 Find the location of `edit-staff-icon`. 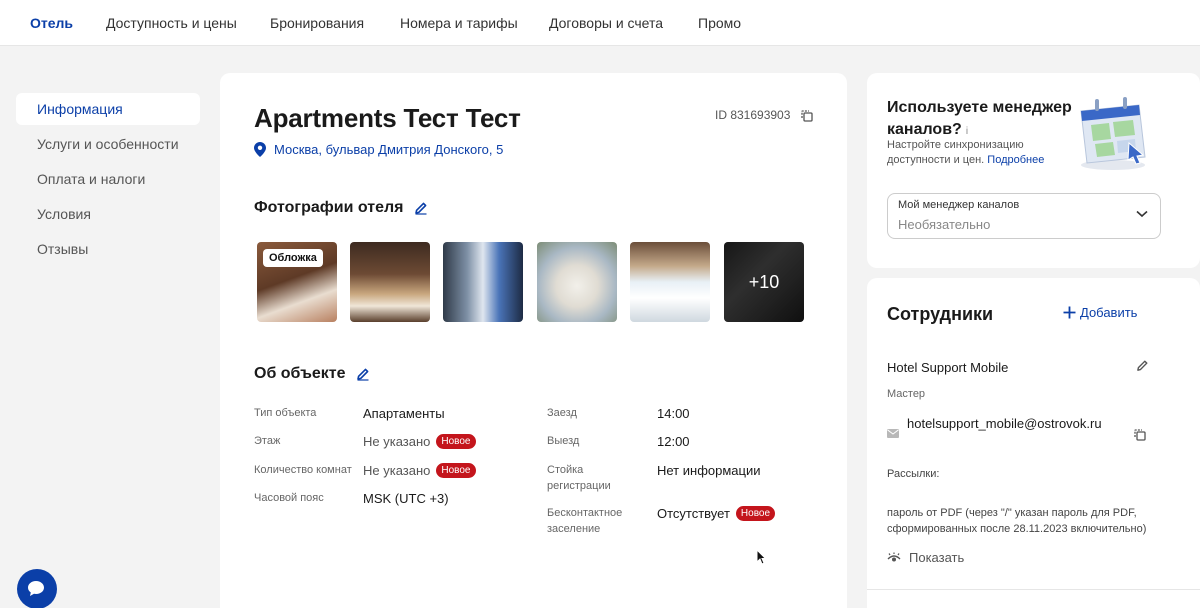

edit-staff-icon is located at coordinates (1142, 365).